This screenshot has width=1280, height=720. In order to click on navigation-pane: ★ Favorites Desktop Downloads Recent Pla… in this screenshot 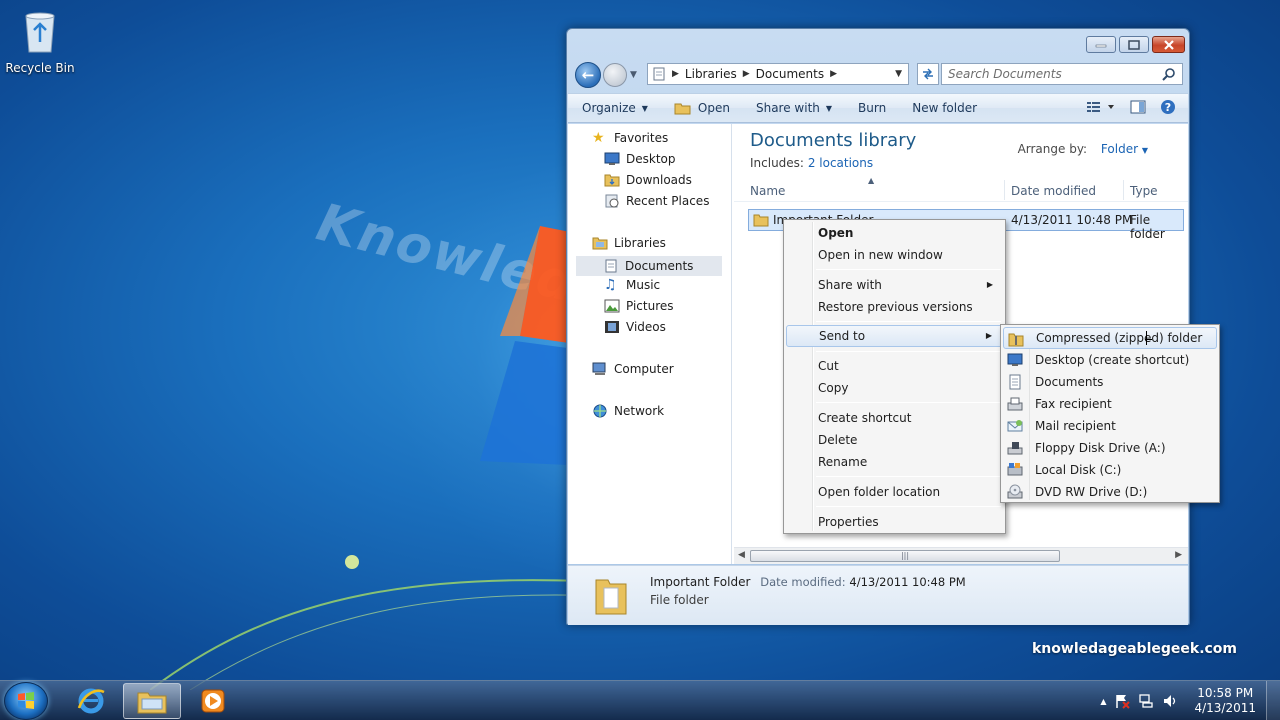, I will do `click(650, 344)`.